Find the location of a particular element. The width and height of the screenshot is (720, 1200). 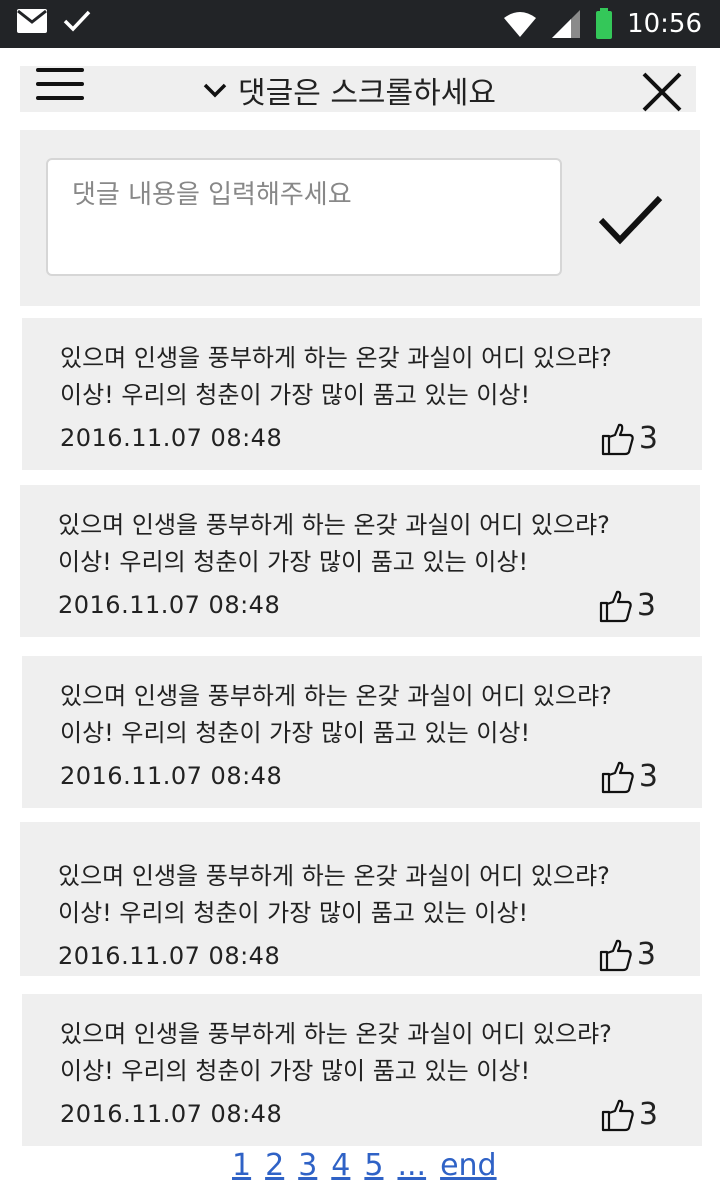

status-bar: 10:56 is located at coordinates (360, 24).